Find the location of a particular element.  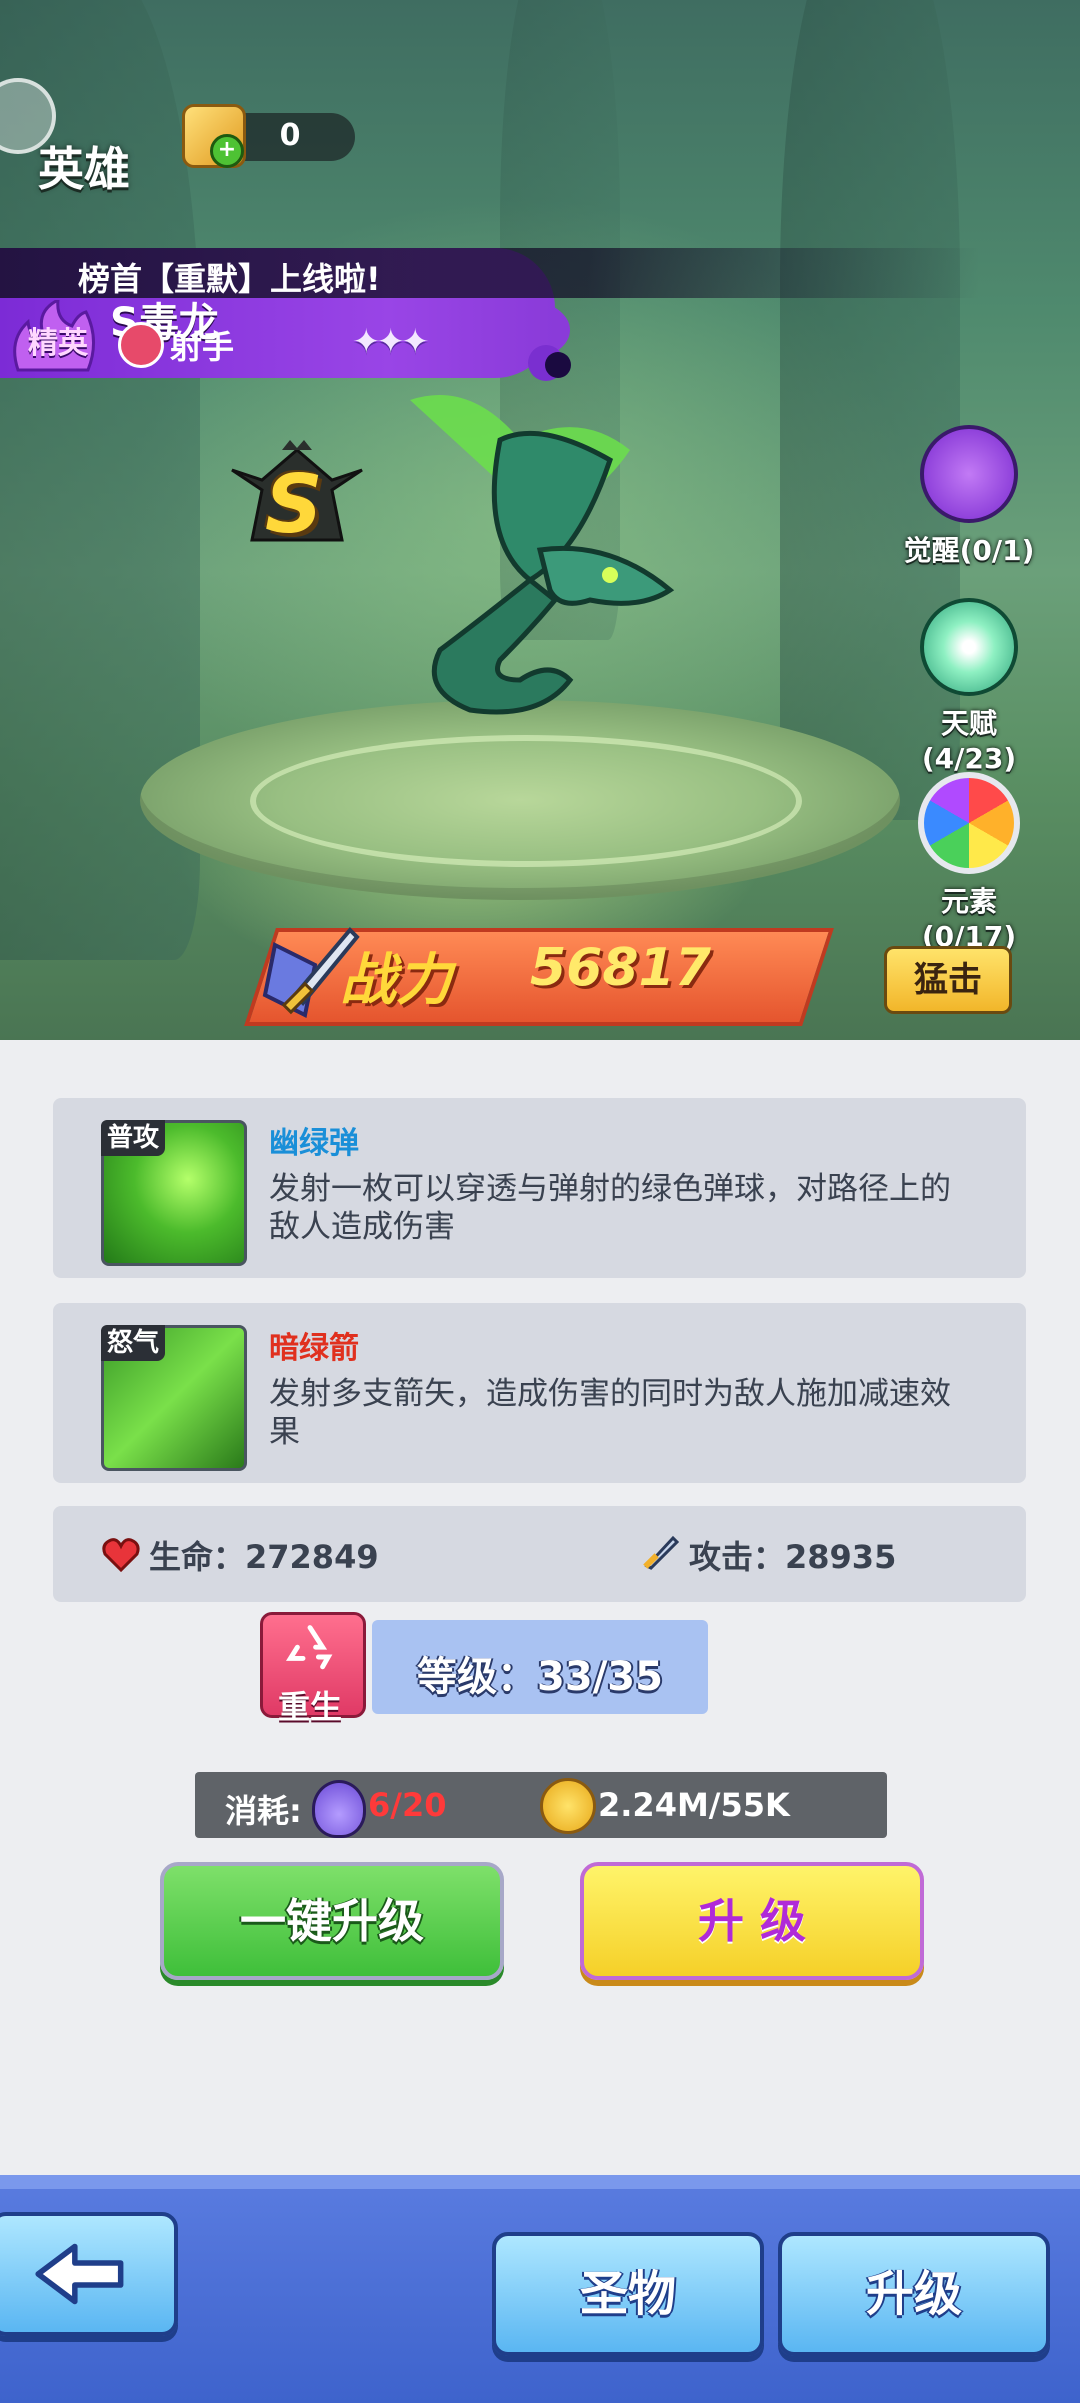

back-arrow-icon is located at coordinates (79, 2274).